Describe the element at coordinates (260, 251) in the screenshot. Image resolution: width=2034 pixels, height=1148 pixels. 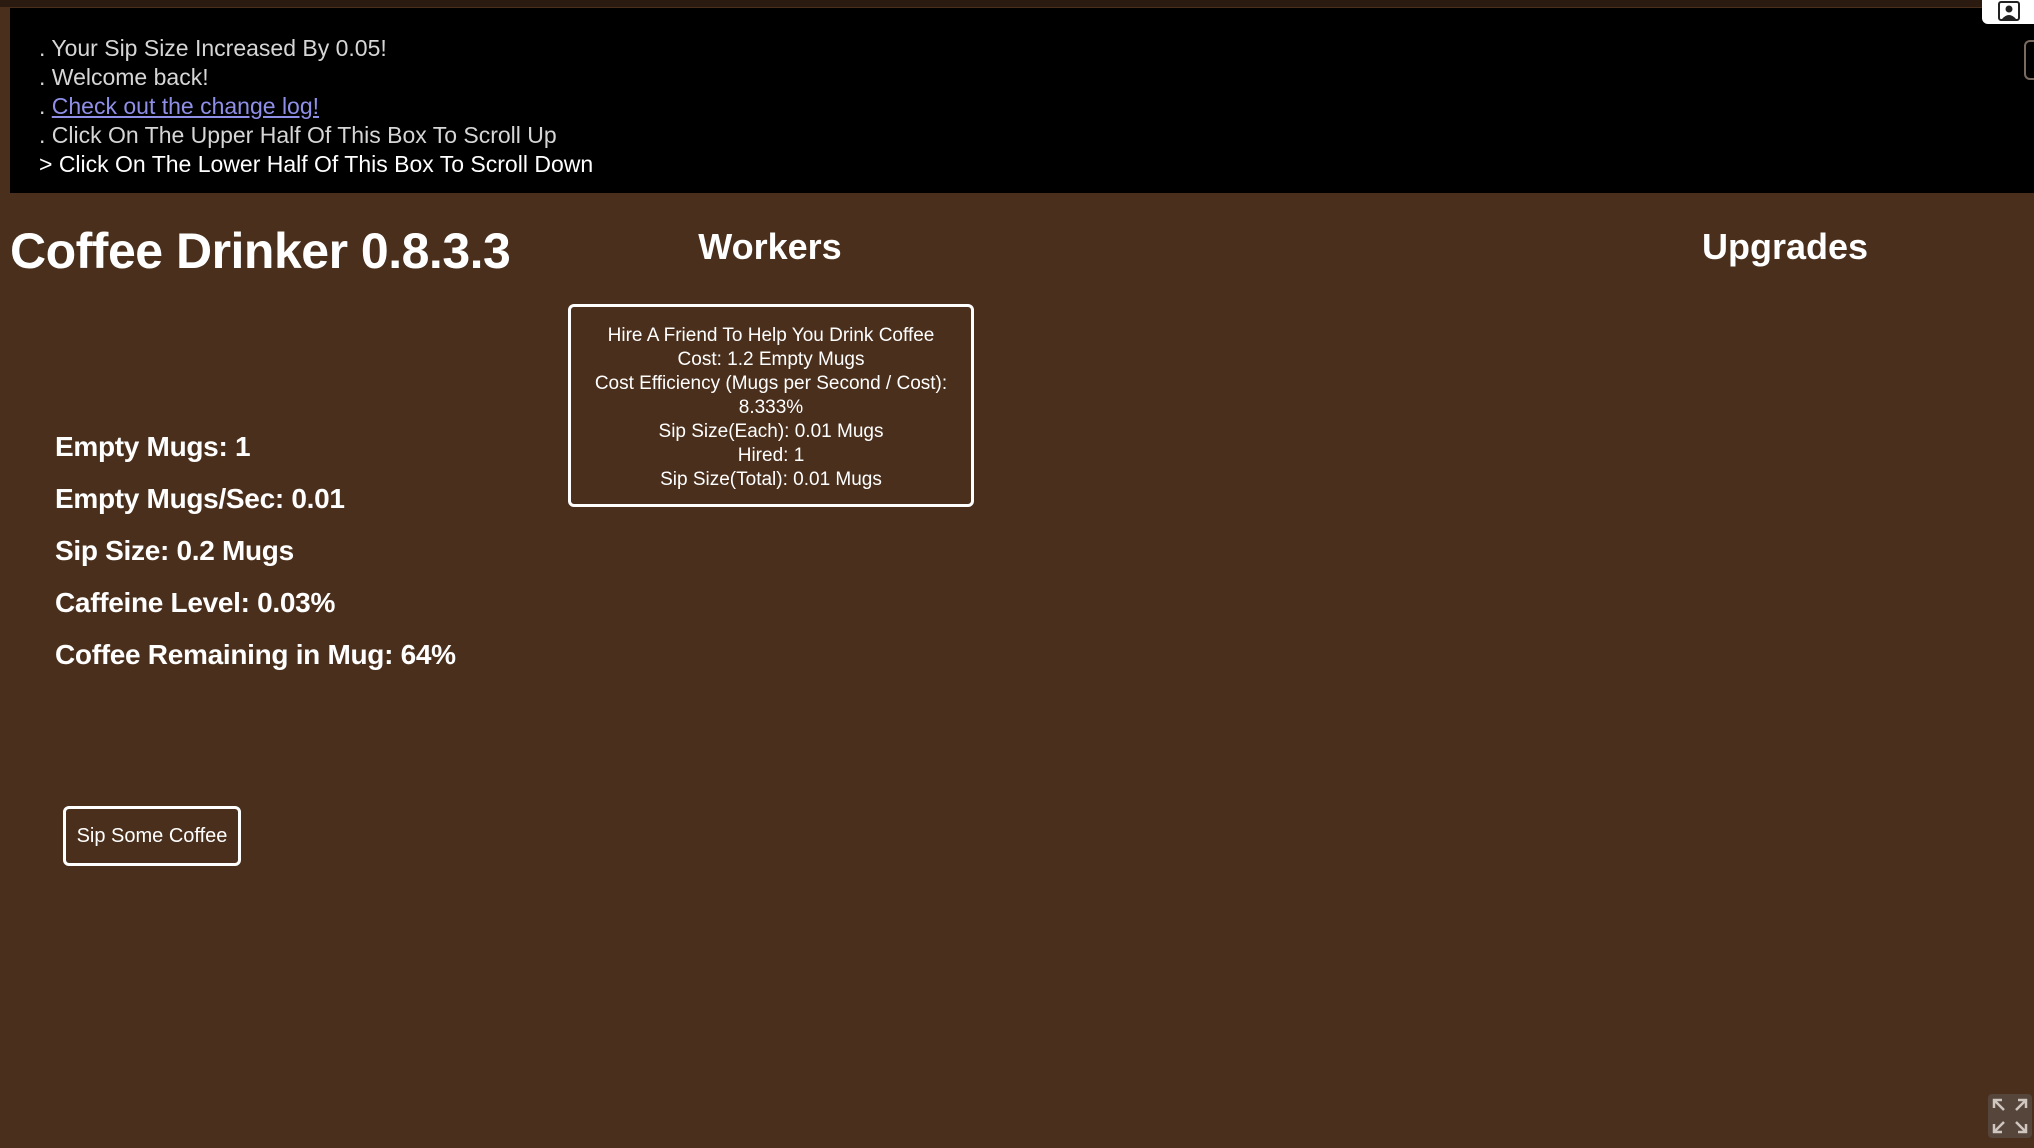
I see `game-title: Coffee Drinker 0.8.3.3` at that location.